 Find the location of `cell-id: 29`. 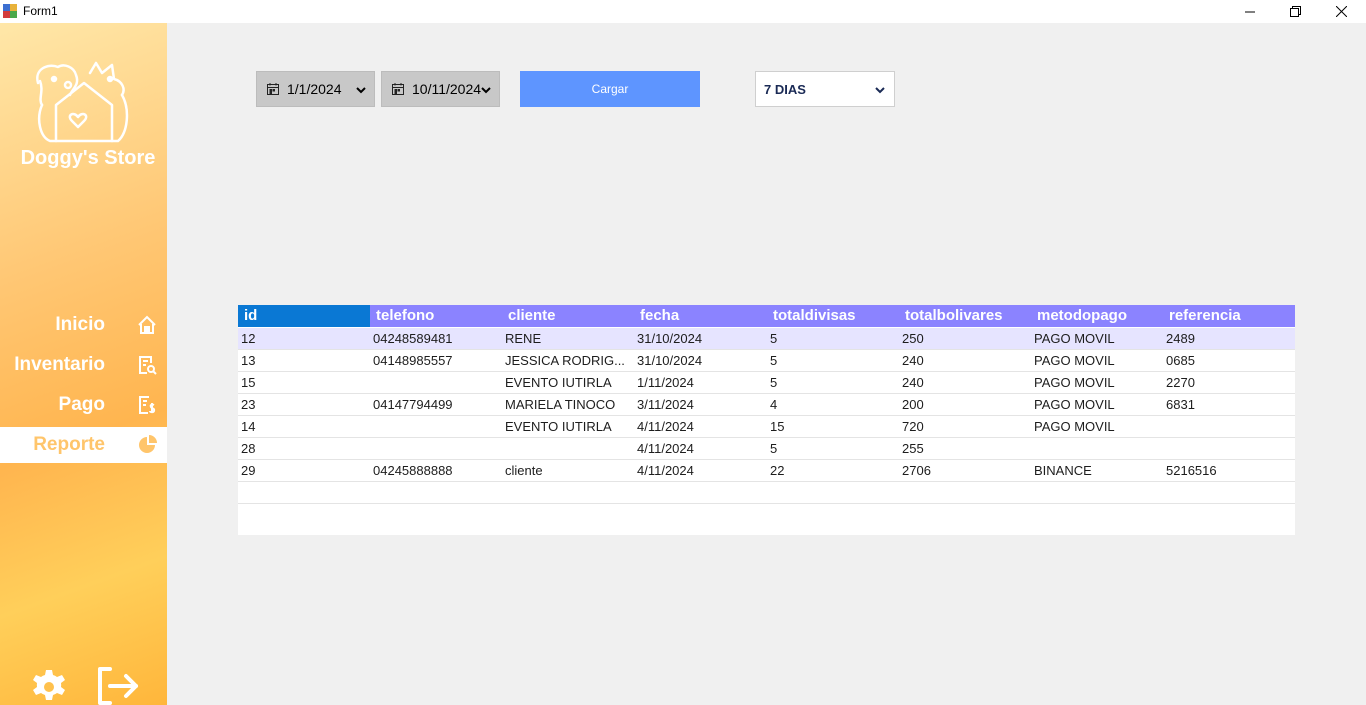

cell-id: 29 is located at coordinates (304, 471).